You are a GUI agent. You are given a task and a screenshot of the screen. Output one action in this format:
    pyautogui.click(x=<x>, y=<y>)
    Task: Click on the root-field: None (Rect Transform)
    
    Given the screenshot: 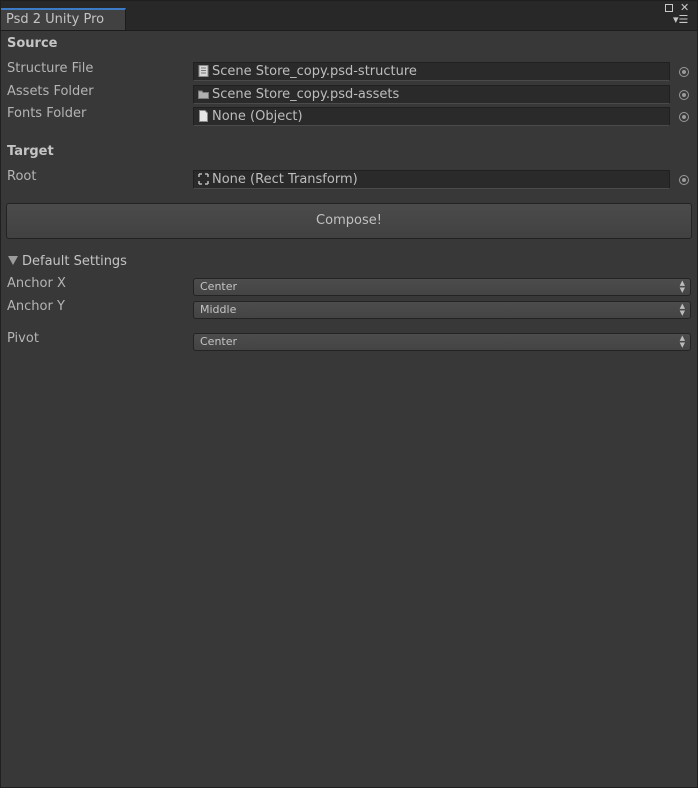 What is the action you would take?
    pyautogui.click(x=431, y=179)
    